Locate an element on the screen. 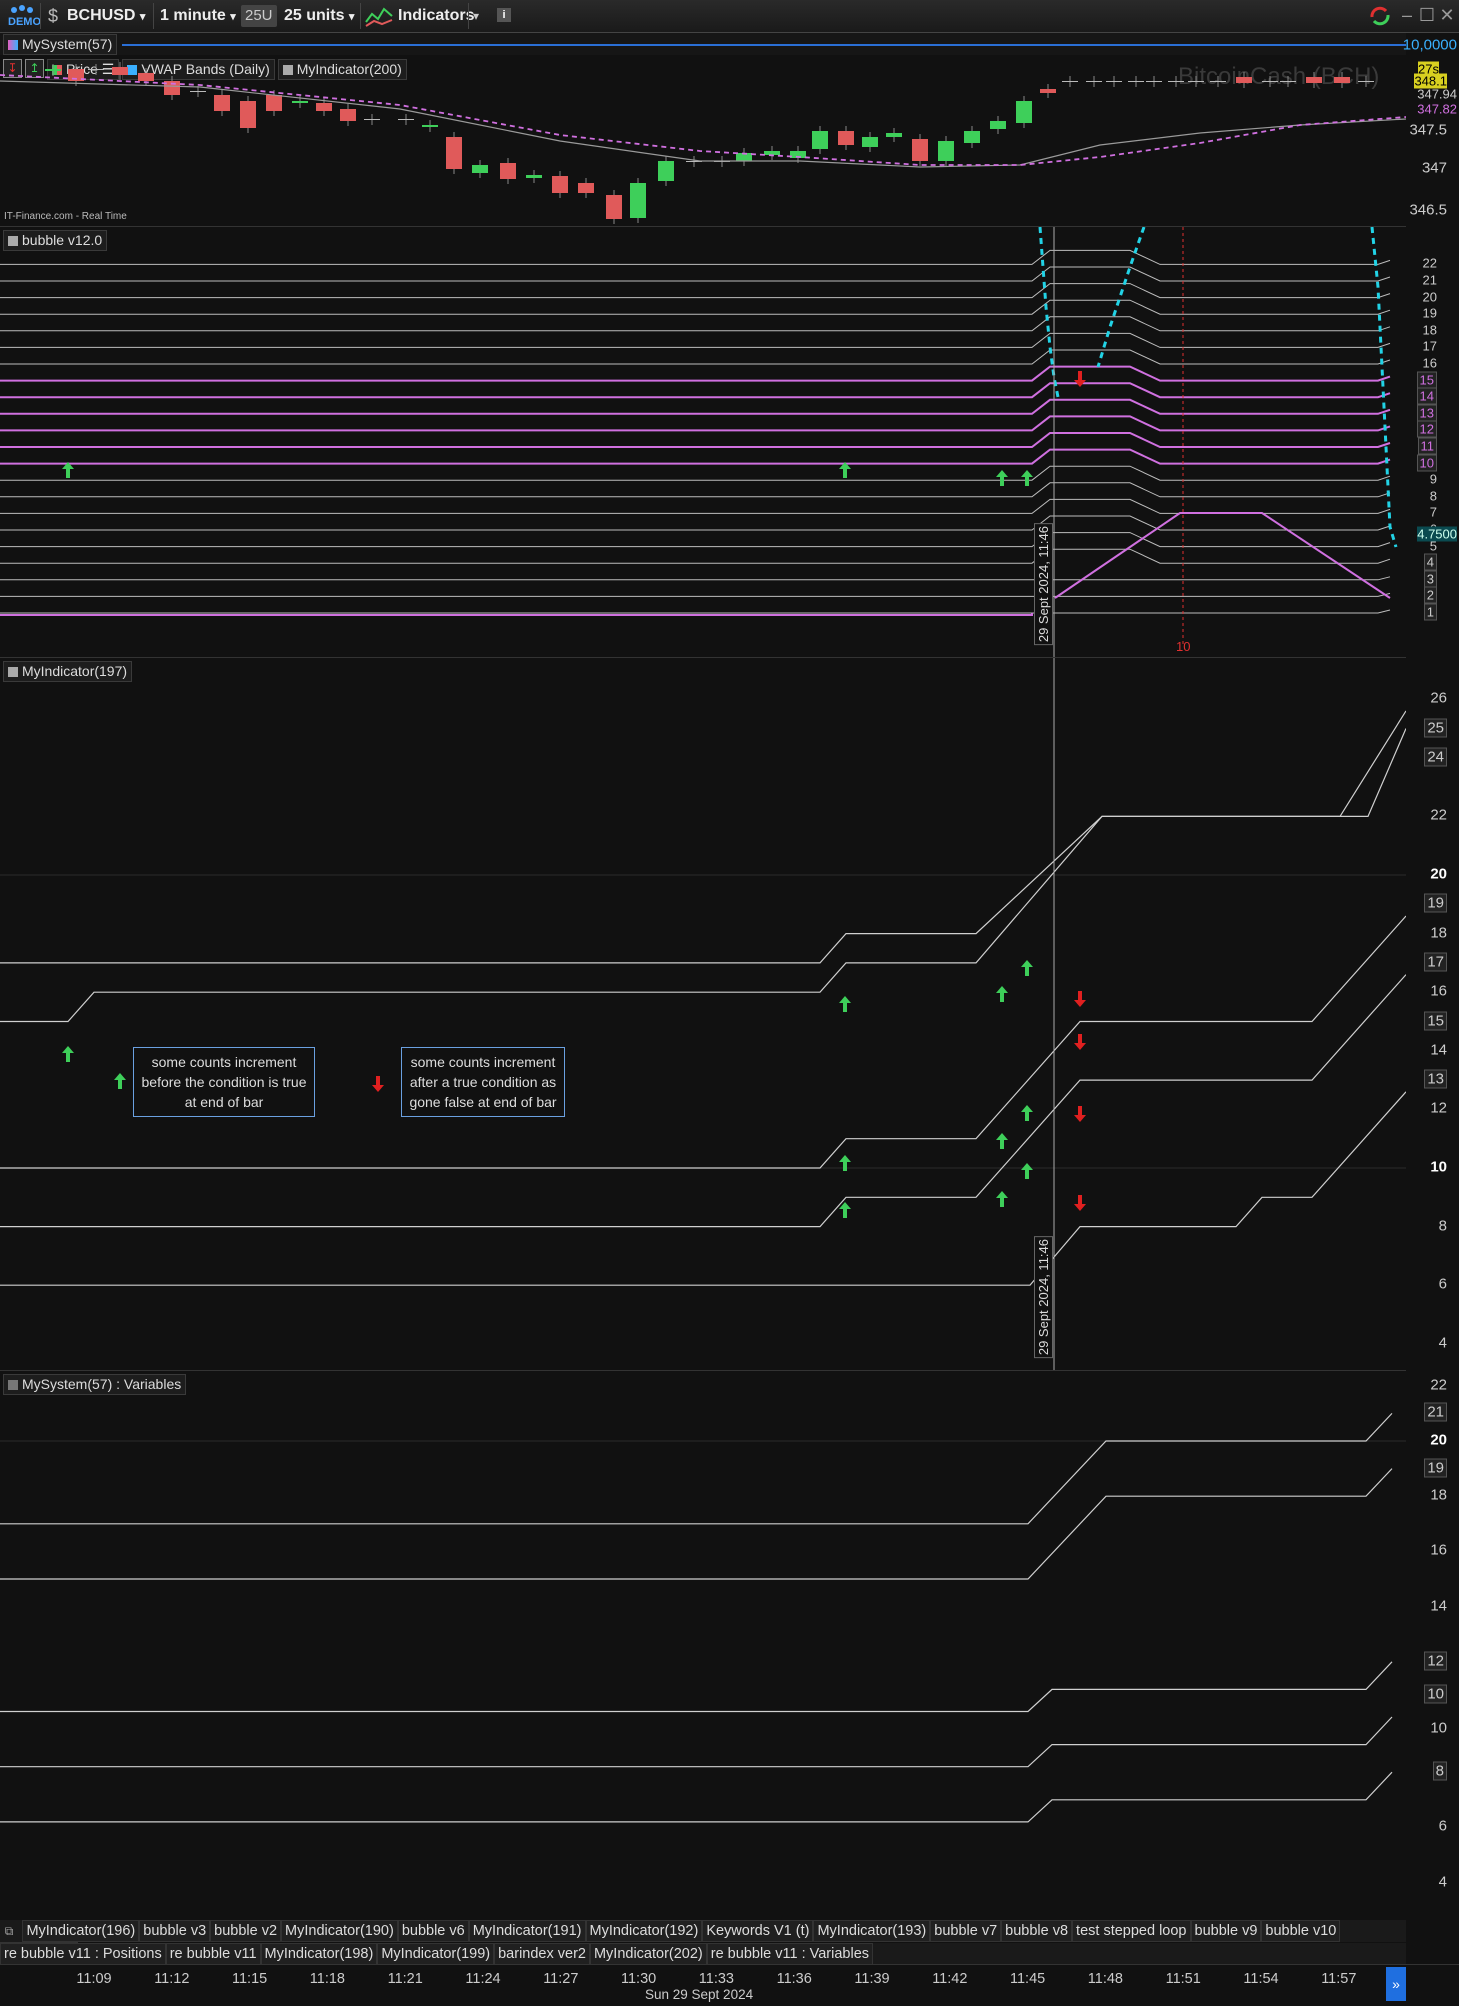 The height and width of the screenshot is (2006, 1459). units-badge: 25U is located at coordinates (259, 16).